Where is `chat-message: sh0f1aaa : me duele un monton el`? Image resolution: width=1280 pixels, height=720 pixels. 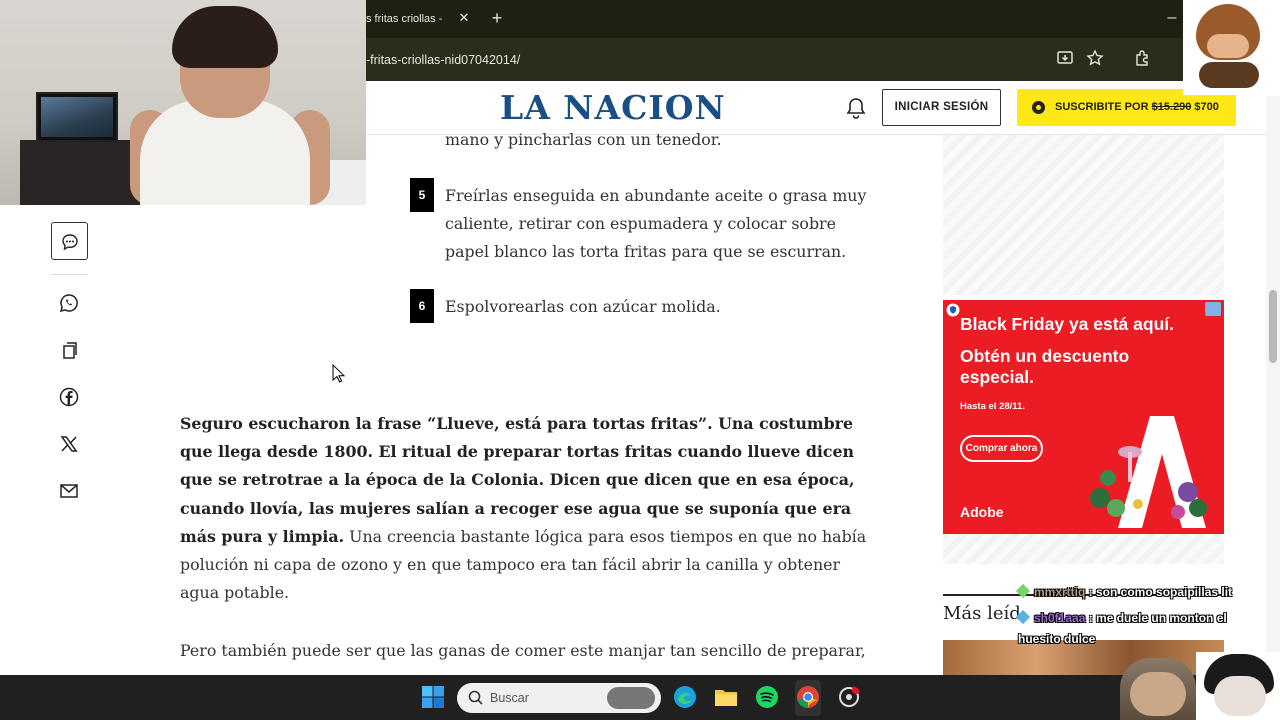
chat-message: sh0f1aaa : me duele un monton el is located at coordinates (1121, 617).